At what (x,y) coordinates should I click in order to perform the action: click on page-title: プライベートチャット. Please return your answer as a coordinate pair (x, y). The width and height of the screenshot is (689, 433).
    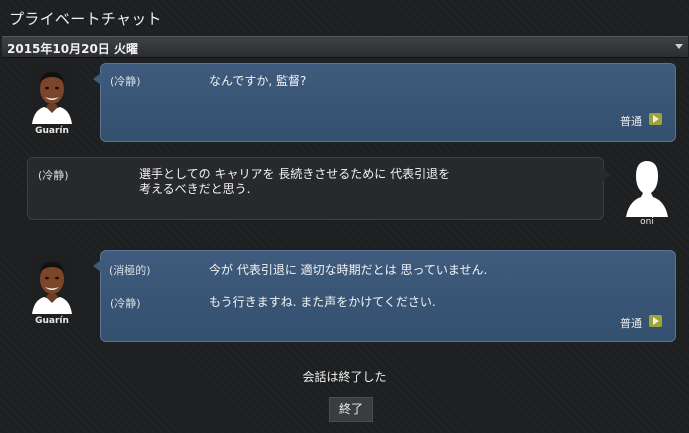
    Looking at the image, I should click on (85, 19).